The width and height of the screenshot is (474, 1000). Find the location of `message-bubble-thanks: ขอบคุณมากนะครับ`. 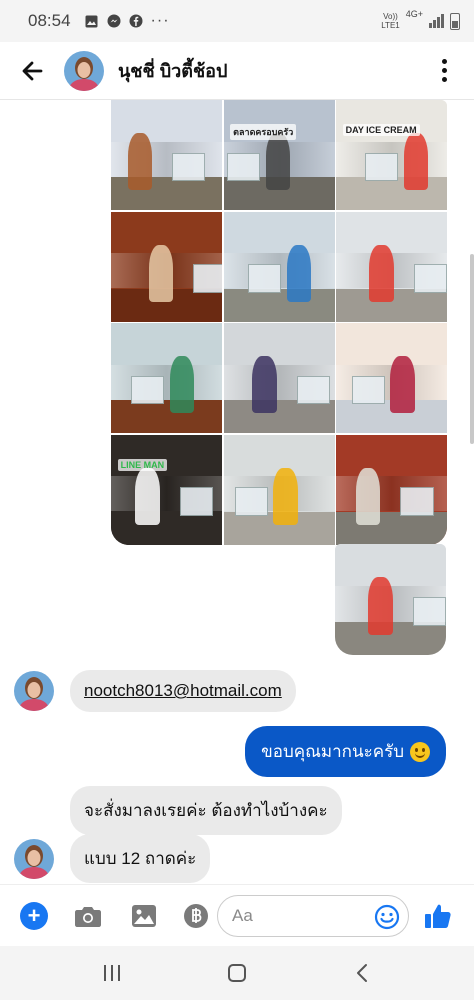

message-bubble-thanks: ขอบคุณมากนะครับ is located at coordinates (345, 751).